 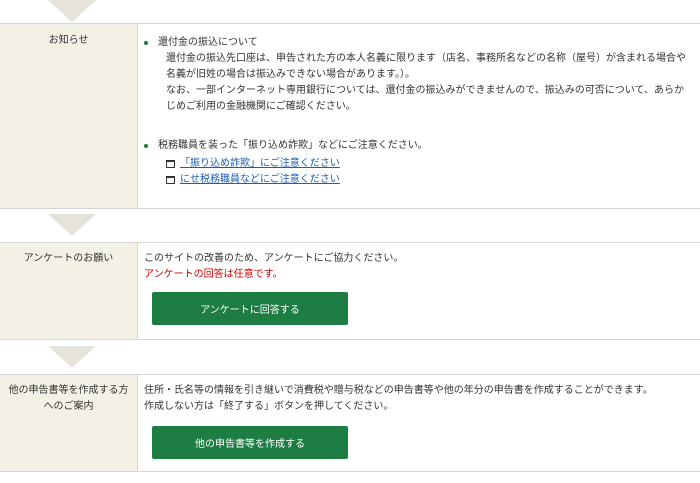 What do you see at coordinates (250, 308) in the screenshot?
I see `answer-survey-button: アンケートに回答する` at bounding box center [250, 308].